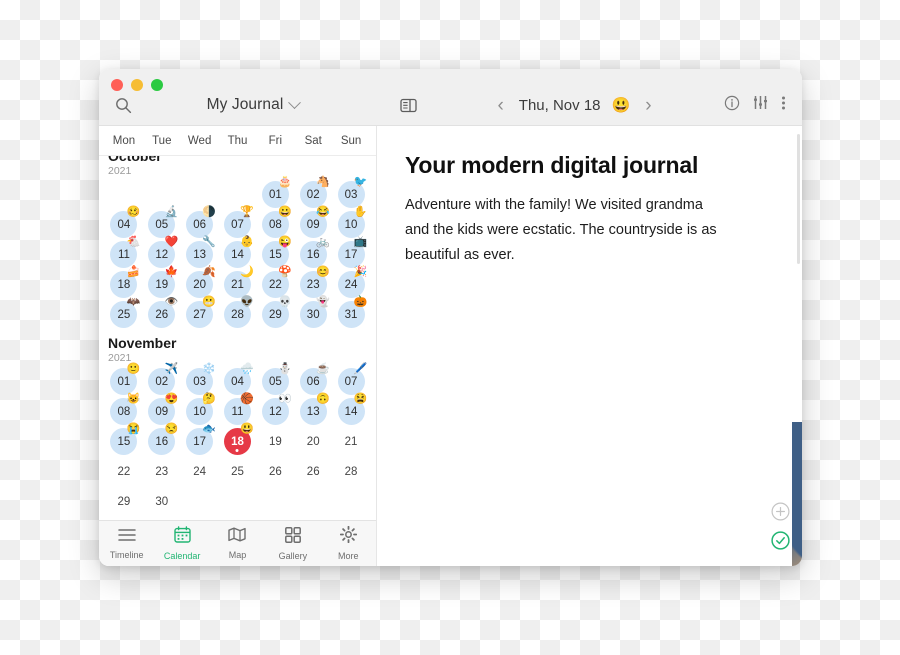 This screenshot has height=655, width=900. I want to click on tab-gallery: Gallery, so click(292, 543).